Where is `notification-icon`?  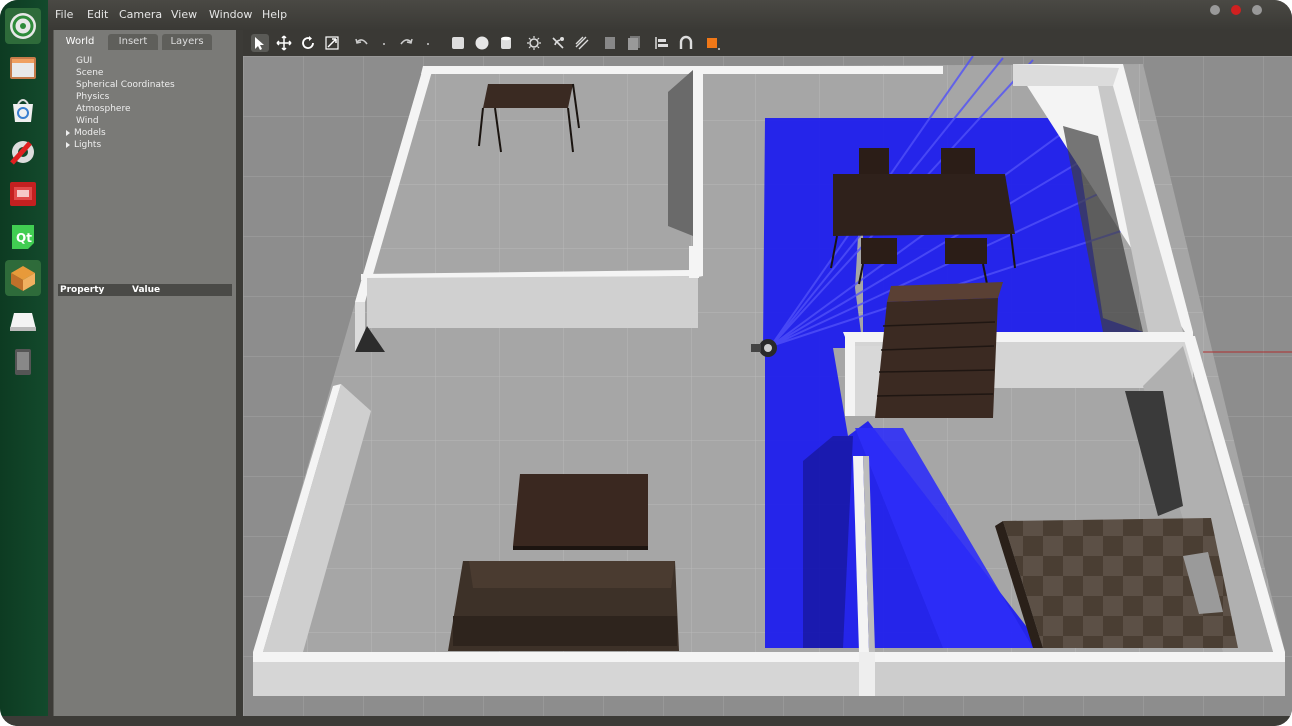
notification-icon is located at coordinates (1235, 10).